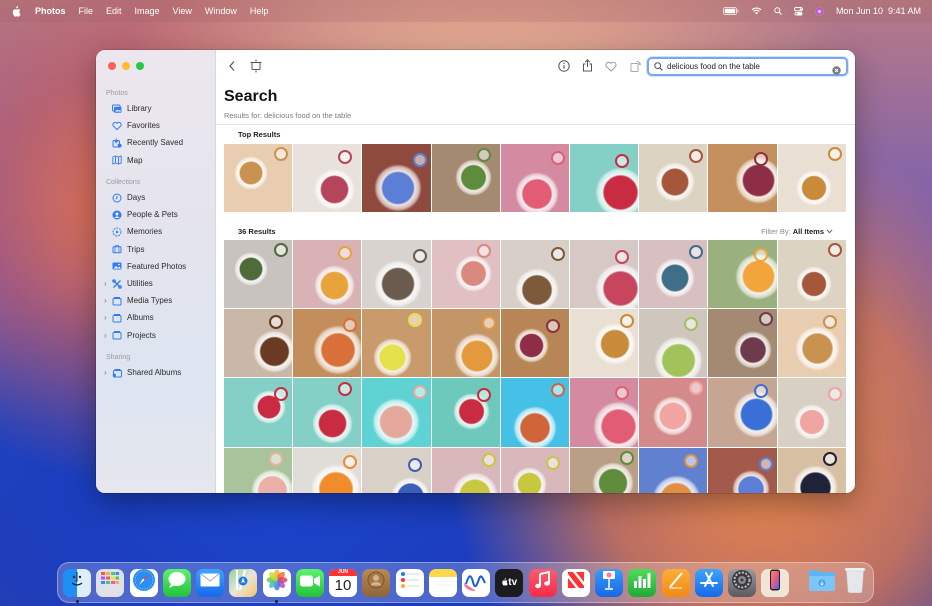 The height and width of the screenshot is (606, 932). What do you see at coordinates (635, 65) in the screenshot?
I see `rotate-icon` at bounding box center [635, 65].